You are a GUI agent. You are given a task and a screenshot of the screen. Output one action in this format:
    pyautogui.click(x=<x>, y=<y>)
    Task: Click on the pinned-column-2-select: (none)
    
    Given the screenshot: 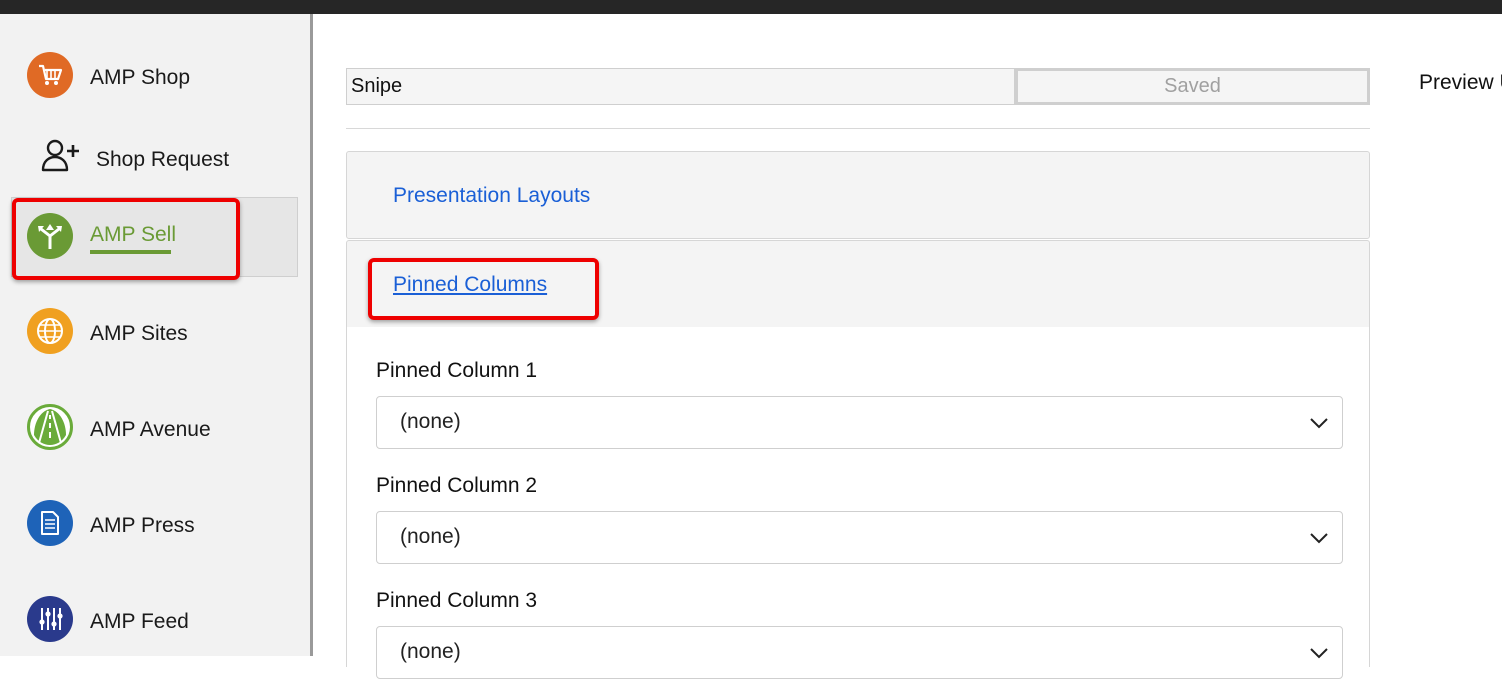 What is the action you would take?
    pyautogui.click(x=859, y=537)
    